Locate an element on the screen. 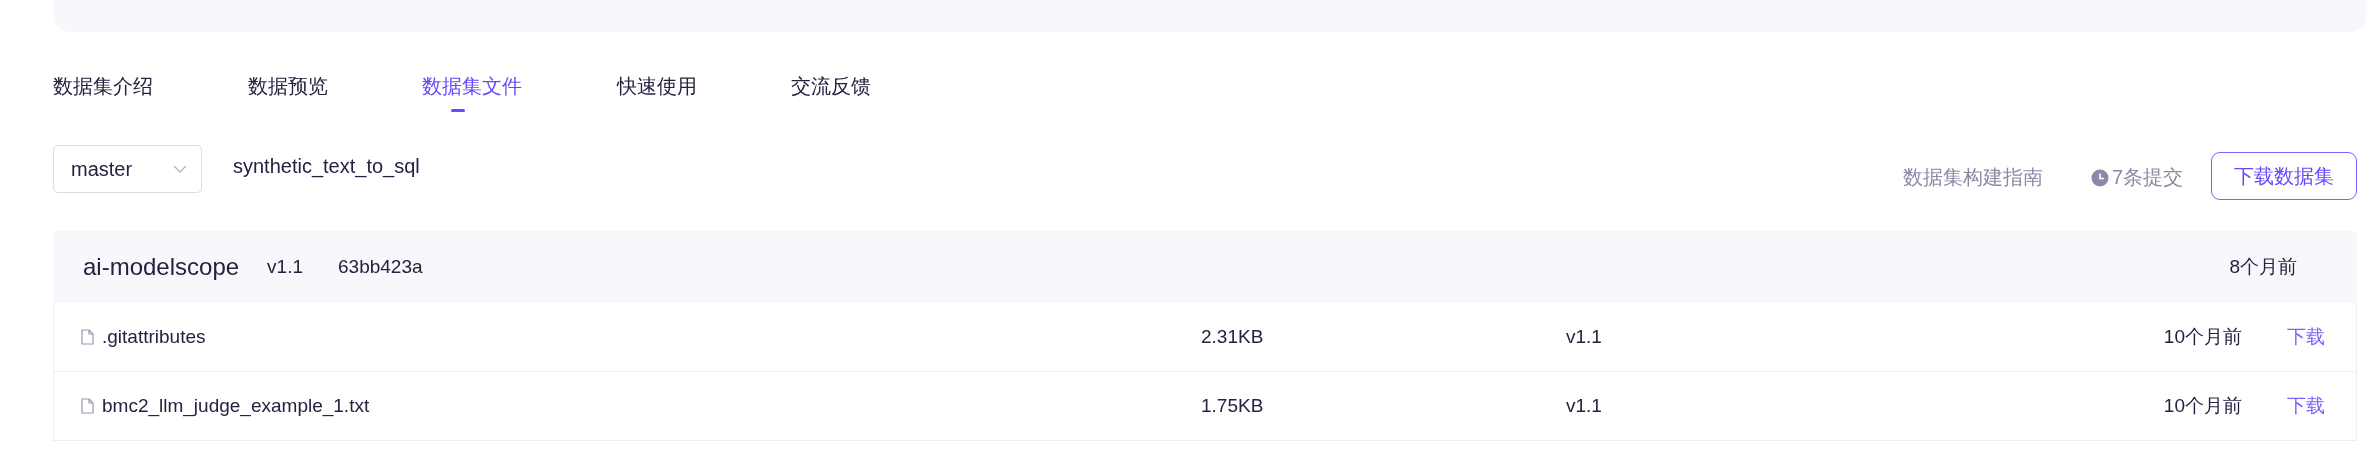 The image size is (2374, 456). download-dataset-button: 下载数据集 is located at coordinates (2284, 176).